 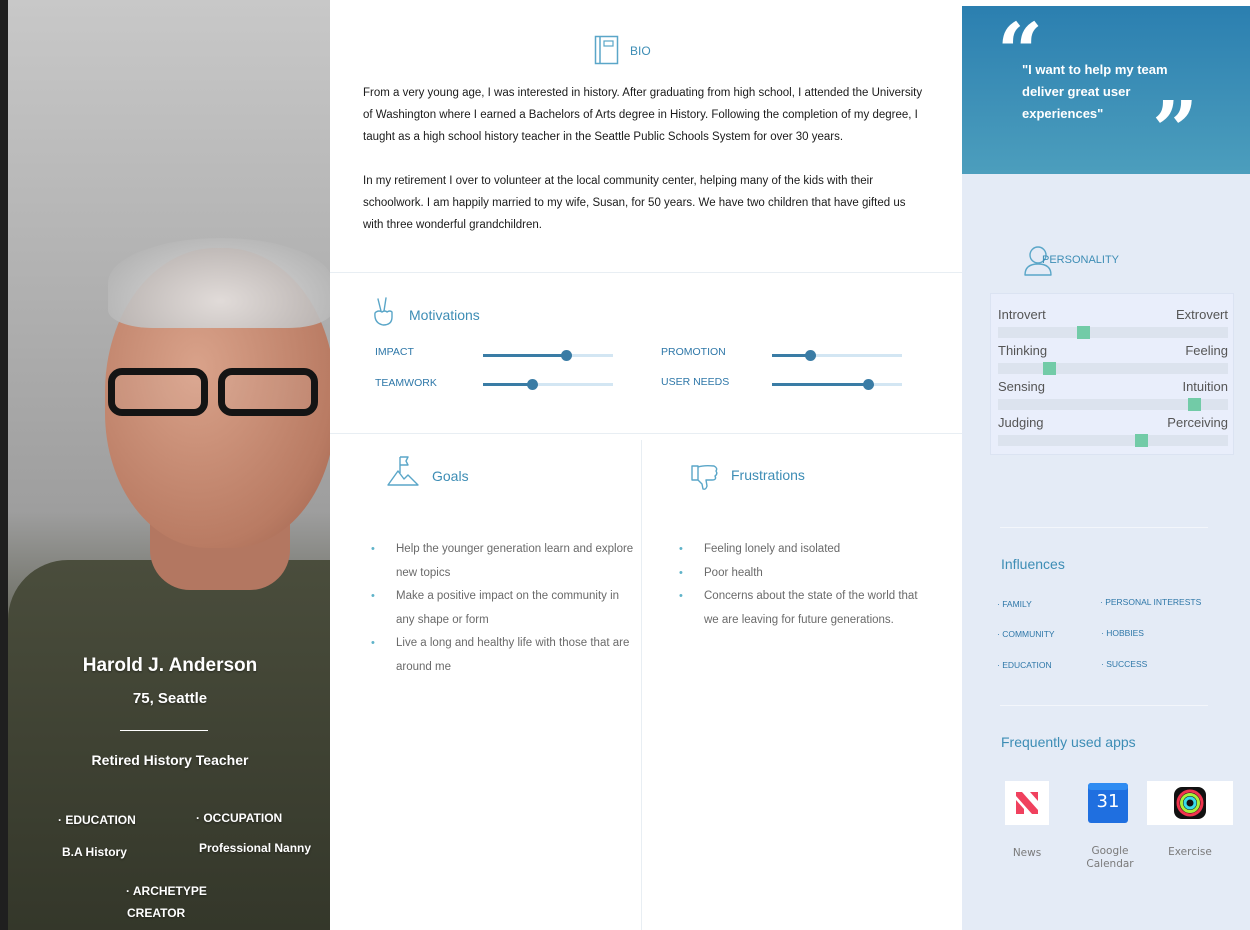 I want to click on news-app-label: News, so click(x=1027, y=853).